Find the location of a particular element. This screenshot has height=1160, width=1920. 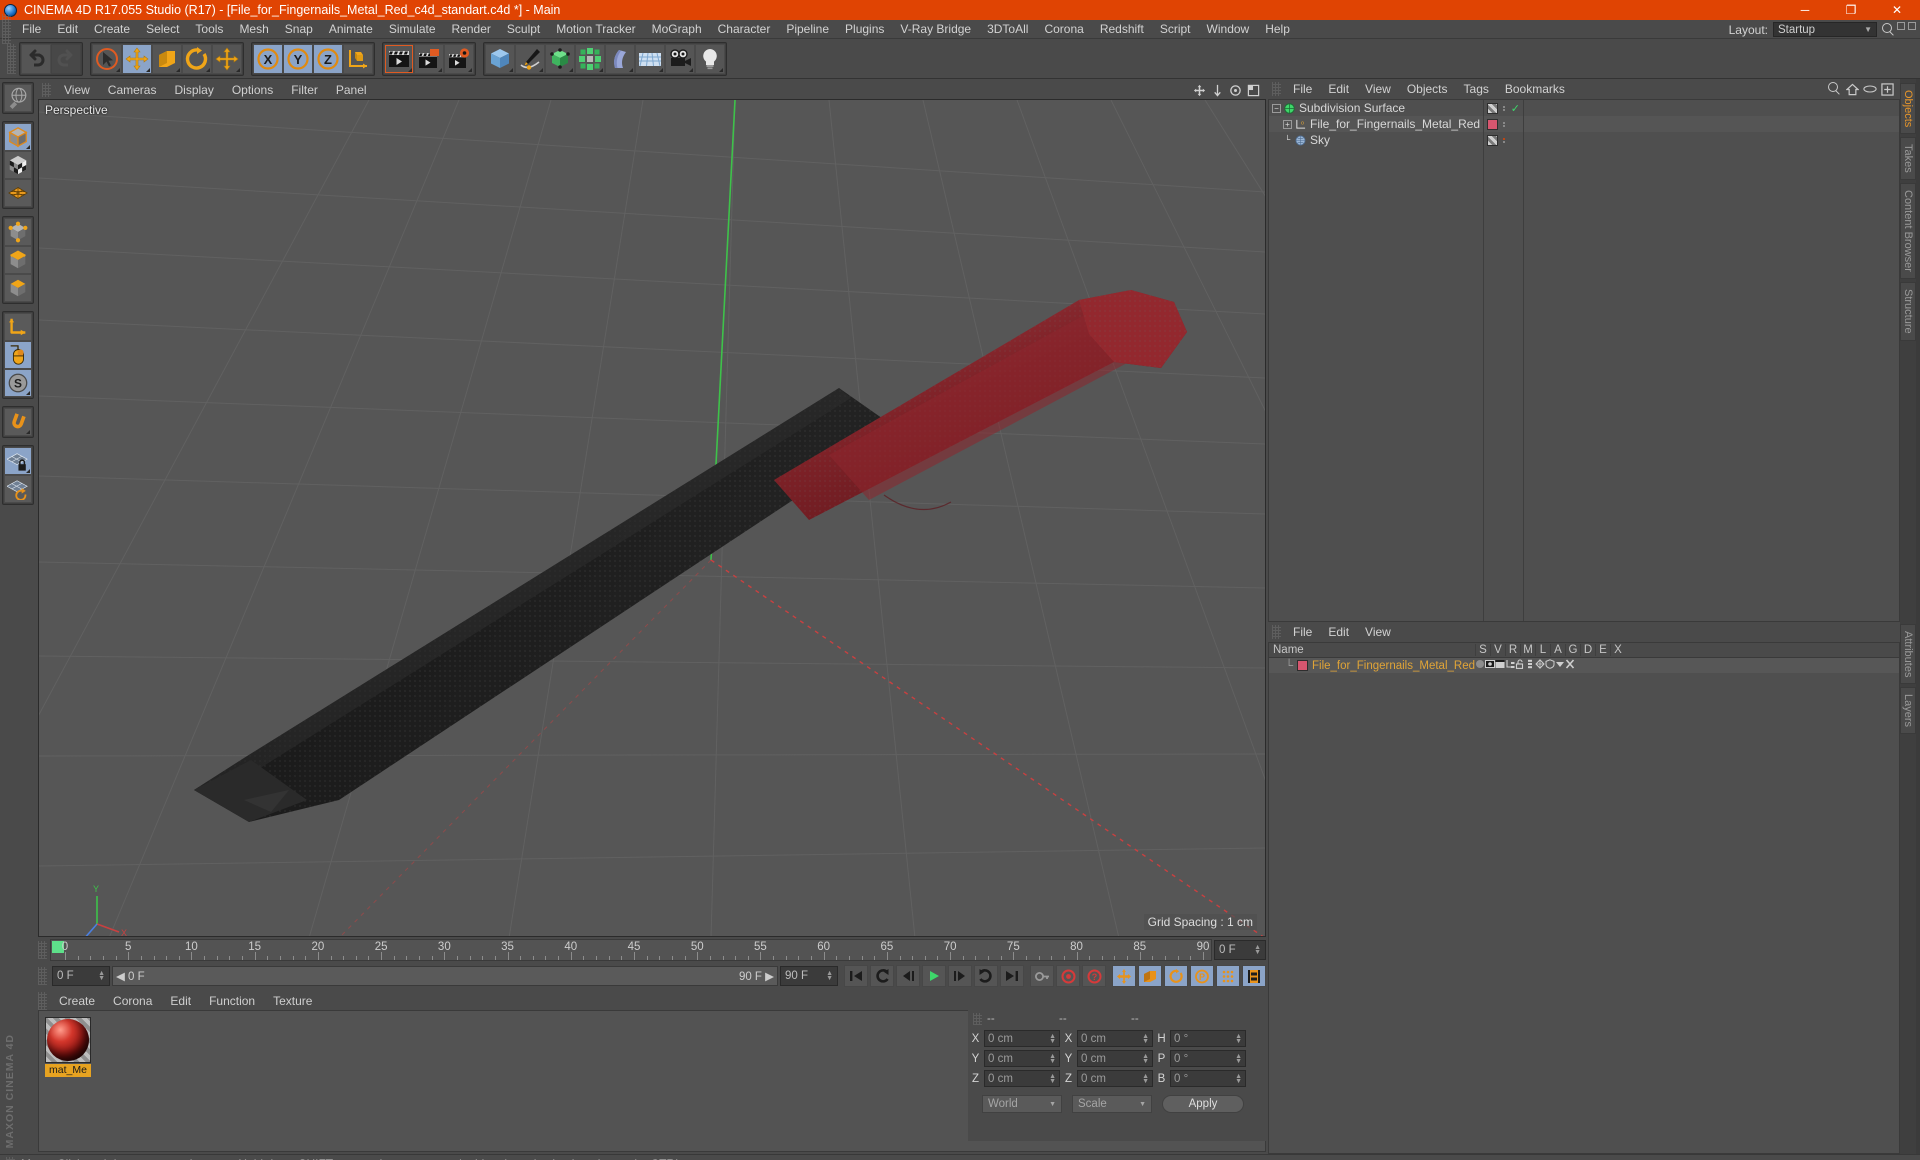

menu-motion-tracker: Motion Tracker is located at coordinates (595, 29).